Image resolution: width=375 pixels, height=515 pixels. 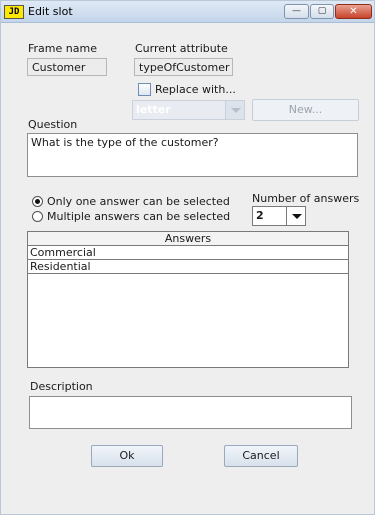 I want to click on close-icon: ✕, so click(x=353, y=11).